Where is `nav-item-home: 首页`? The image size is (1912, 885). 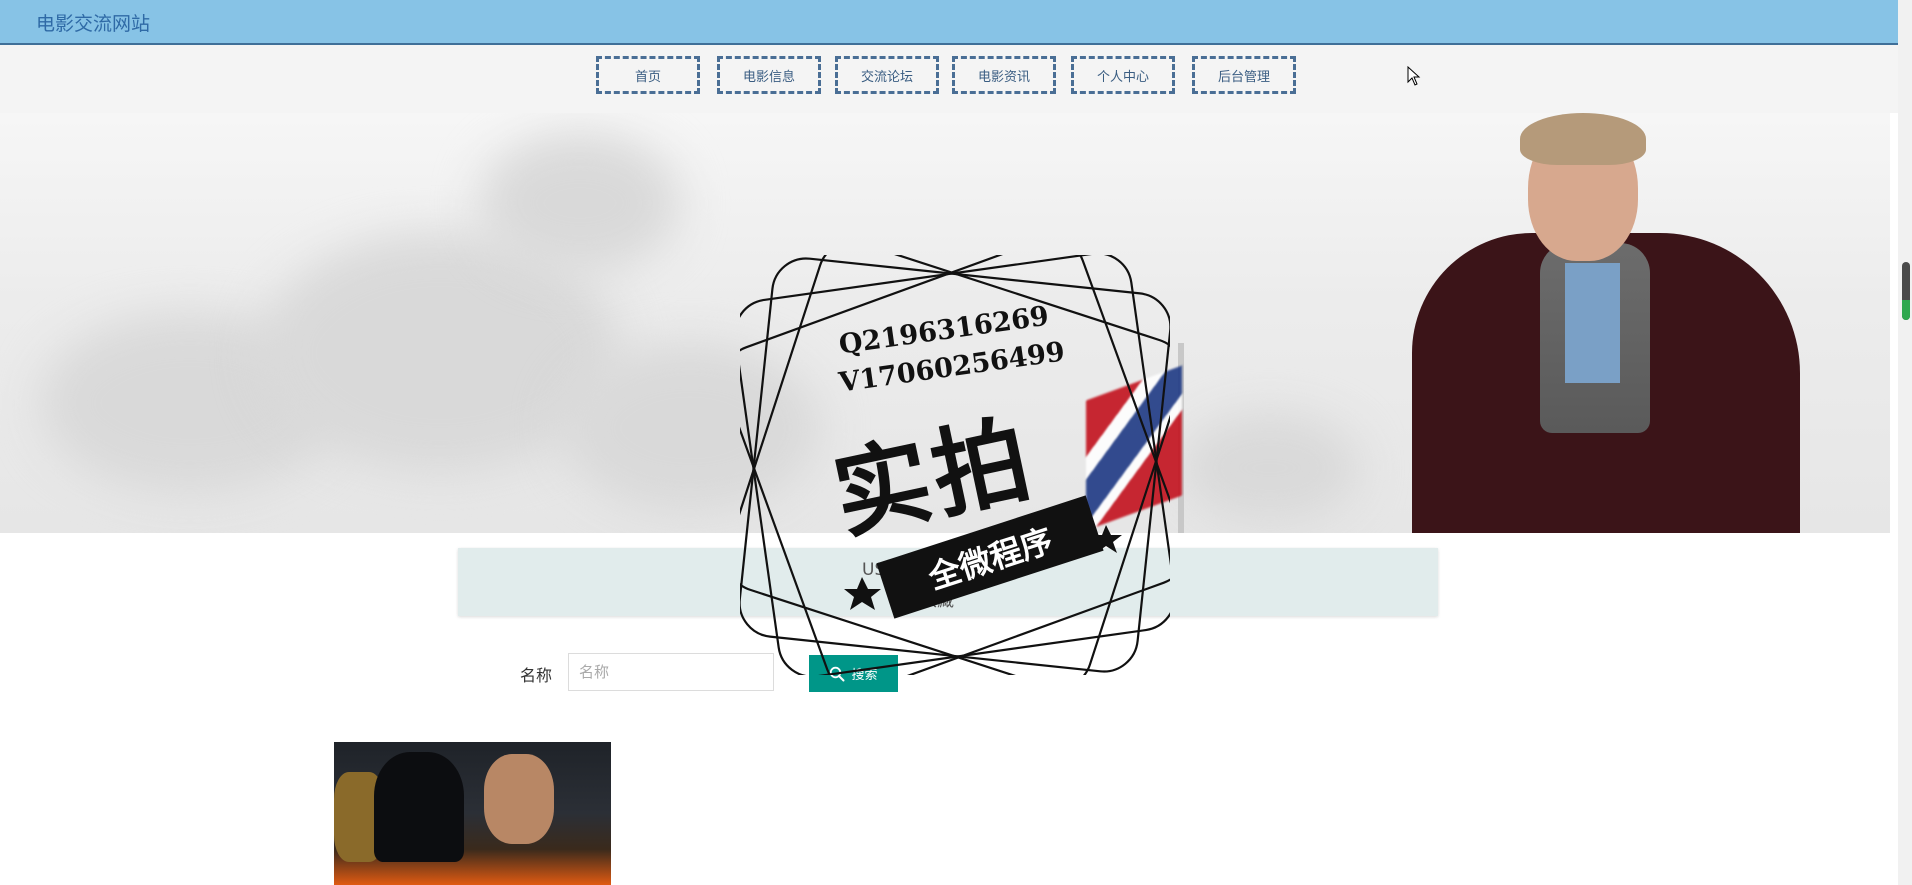
nav-item-home: 首页 is located at coordinates (648, 75).